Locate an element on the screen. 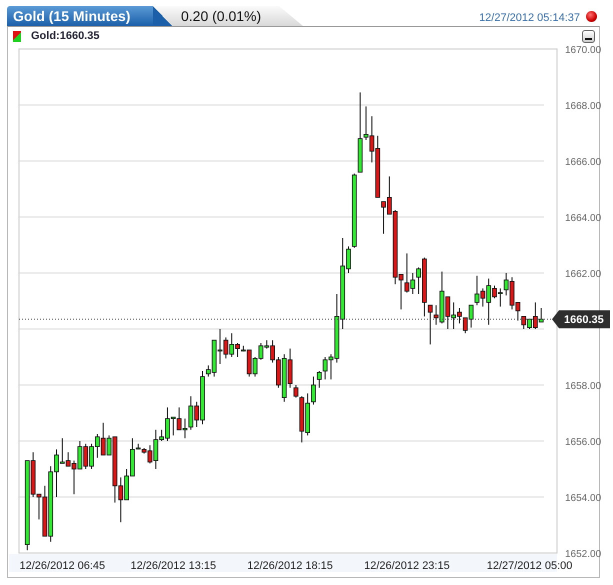 The width and height of the screenshot is (613, 585). chart-title-tab: Gold (15 Minutes) is located at coordinates (80, 16).